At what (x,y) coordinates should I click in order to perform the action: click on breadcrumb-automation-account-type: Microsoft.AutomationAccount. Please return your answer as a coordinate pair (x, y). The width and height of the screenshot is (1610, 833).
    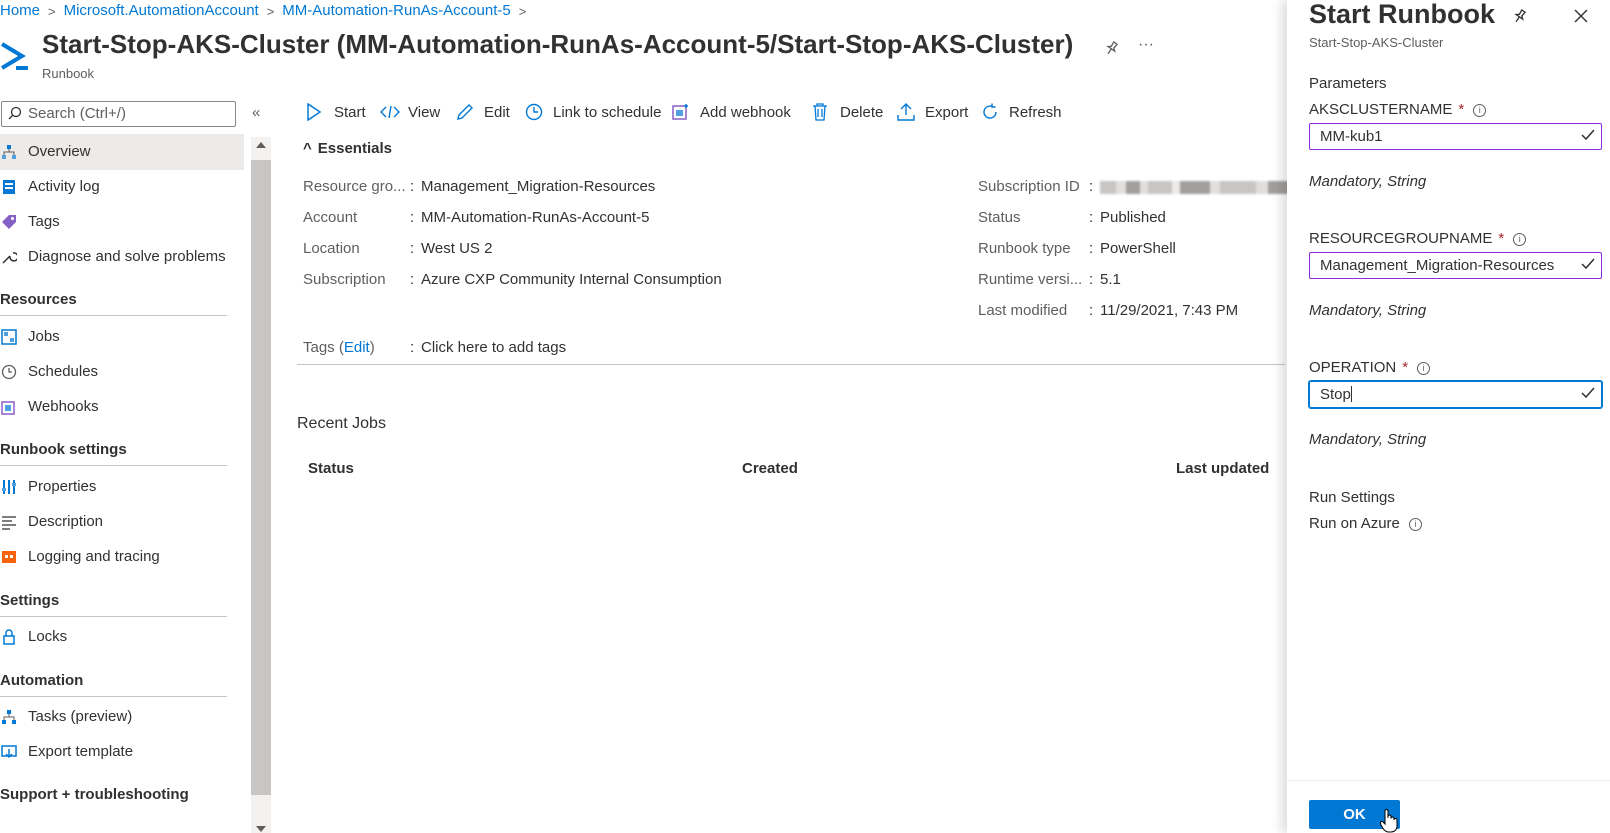
    Looking at the image, I should click on (161, 10).